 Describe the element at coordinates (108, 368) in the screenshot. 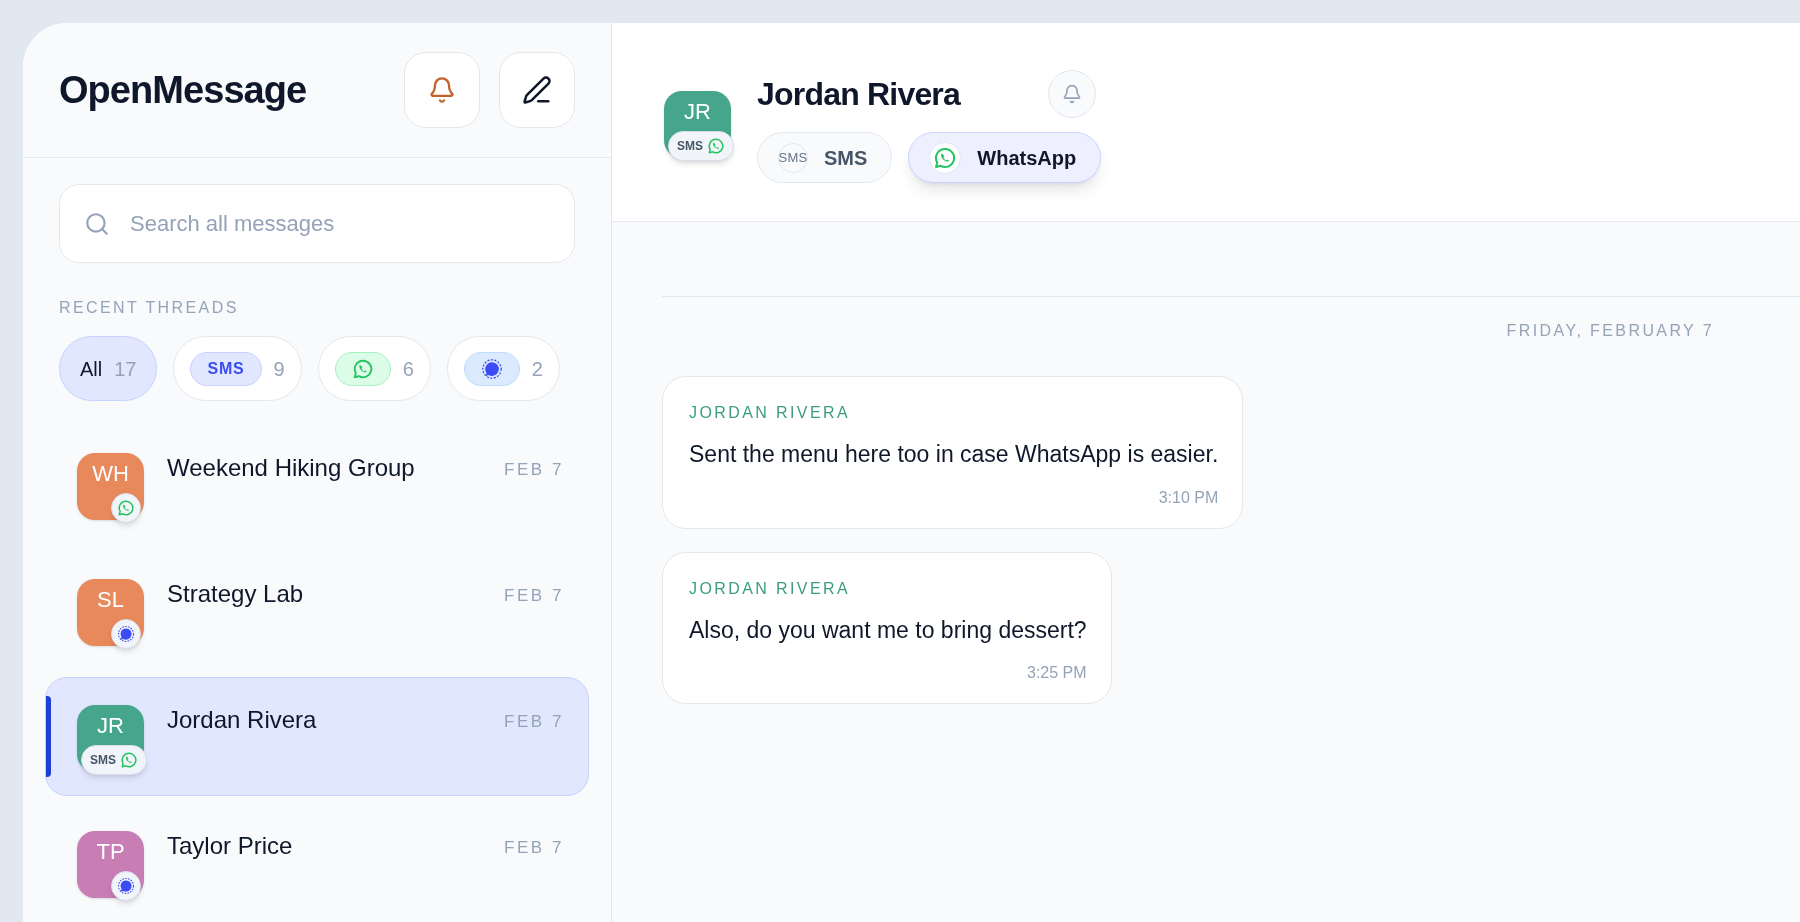

I see `filter-chip: All 17` at that location.